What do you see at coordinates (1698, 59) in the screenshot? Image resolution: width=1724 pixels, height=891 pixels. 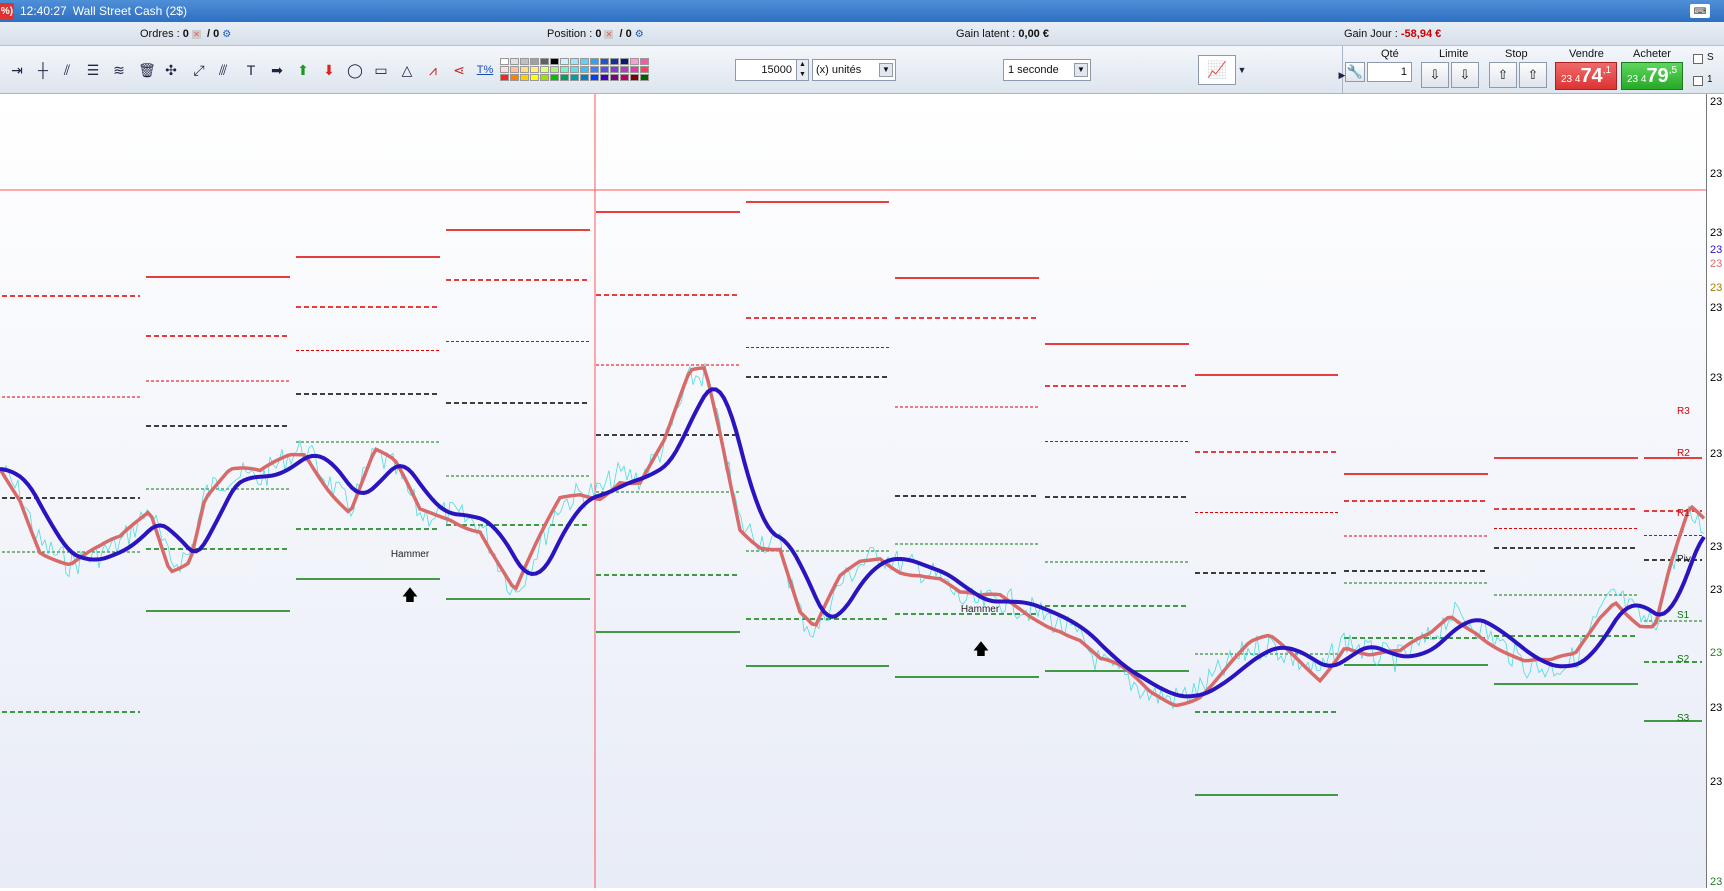 I see `option-checkbox-s` at bounding box center [1698, 59].